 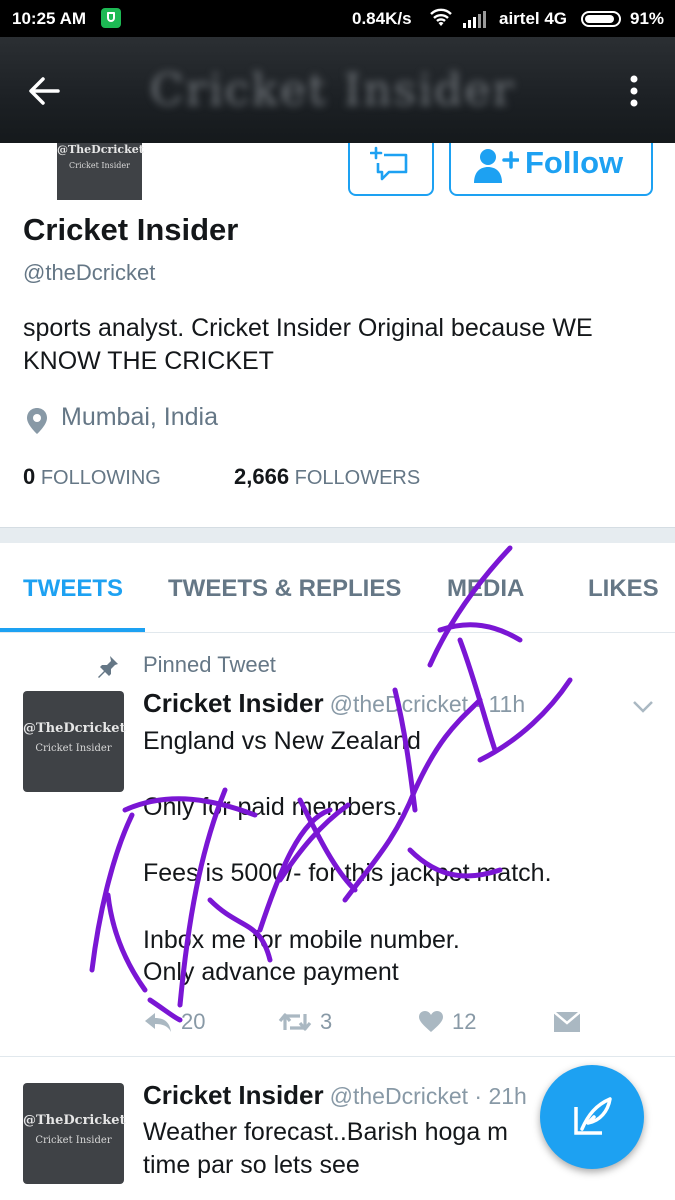 I want to click on network-speed: 0.84K/s, so click(x=382, y=18).